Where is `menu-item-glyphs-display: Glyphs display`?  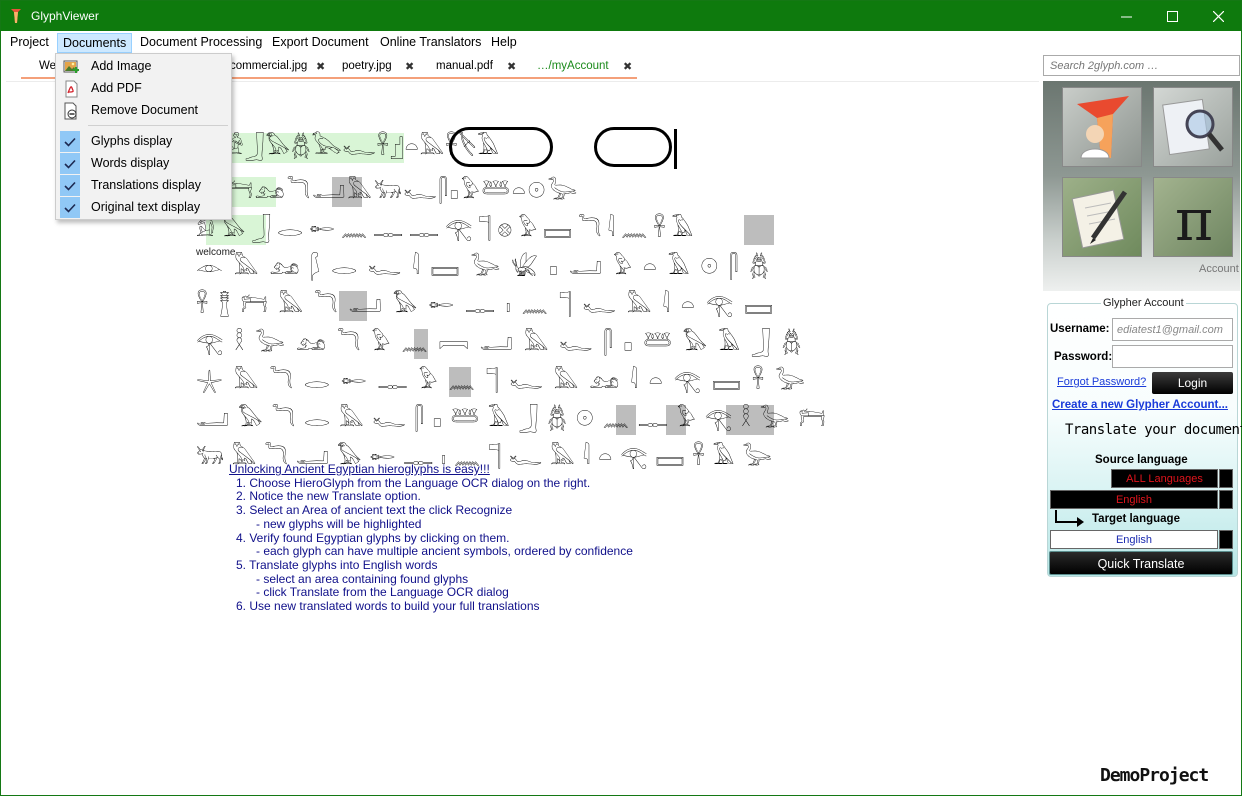
menu-item-glyphs-display: Glyphs display is located at coordinates (143, 141).